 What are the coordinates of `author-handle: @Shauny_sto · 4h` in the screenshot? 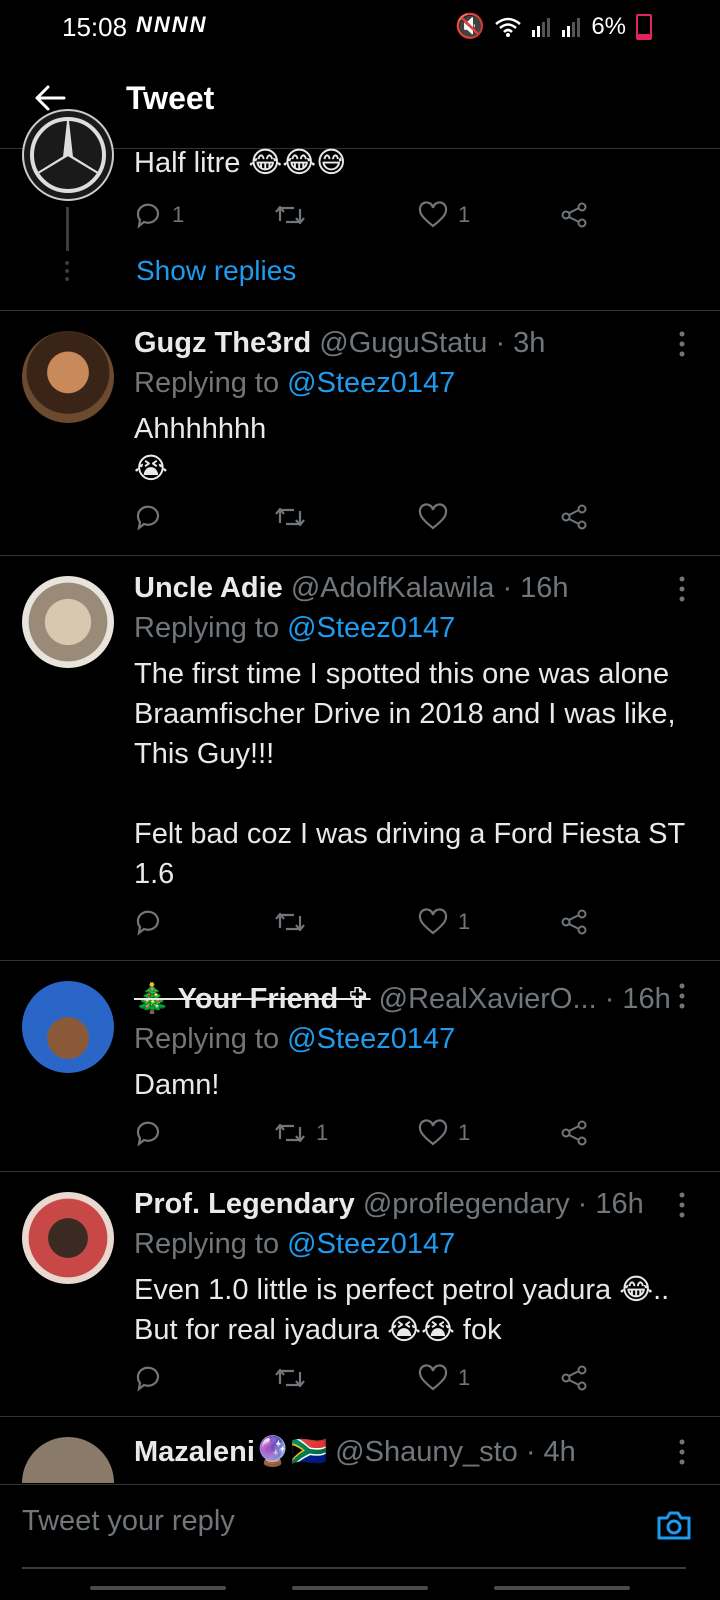 It's located at (455, 1452).